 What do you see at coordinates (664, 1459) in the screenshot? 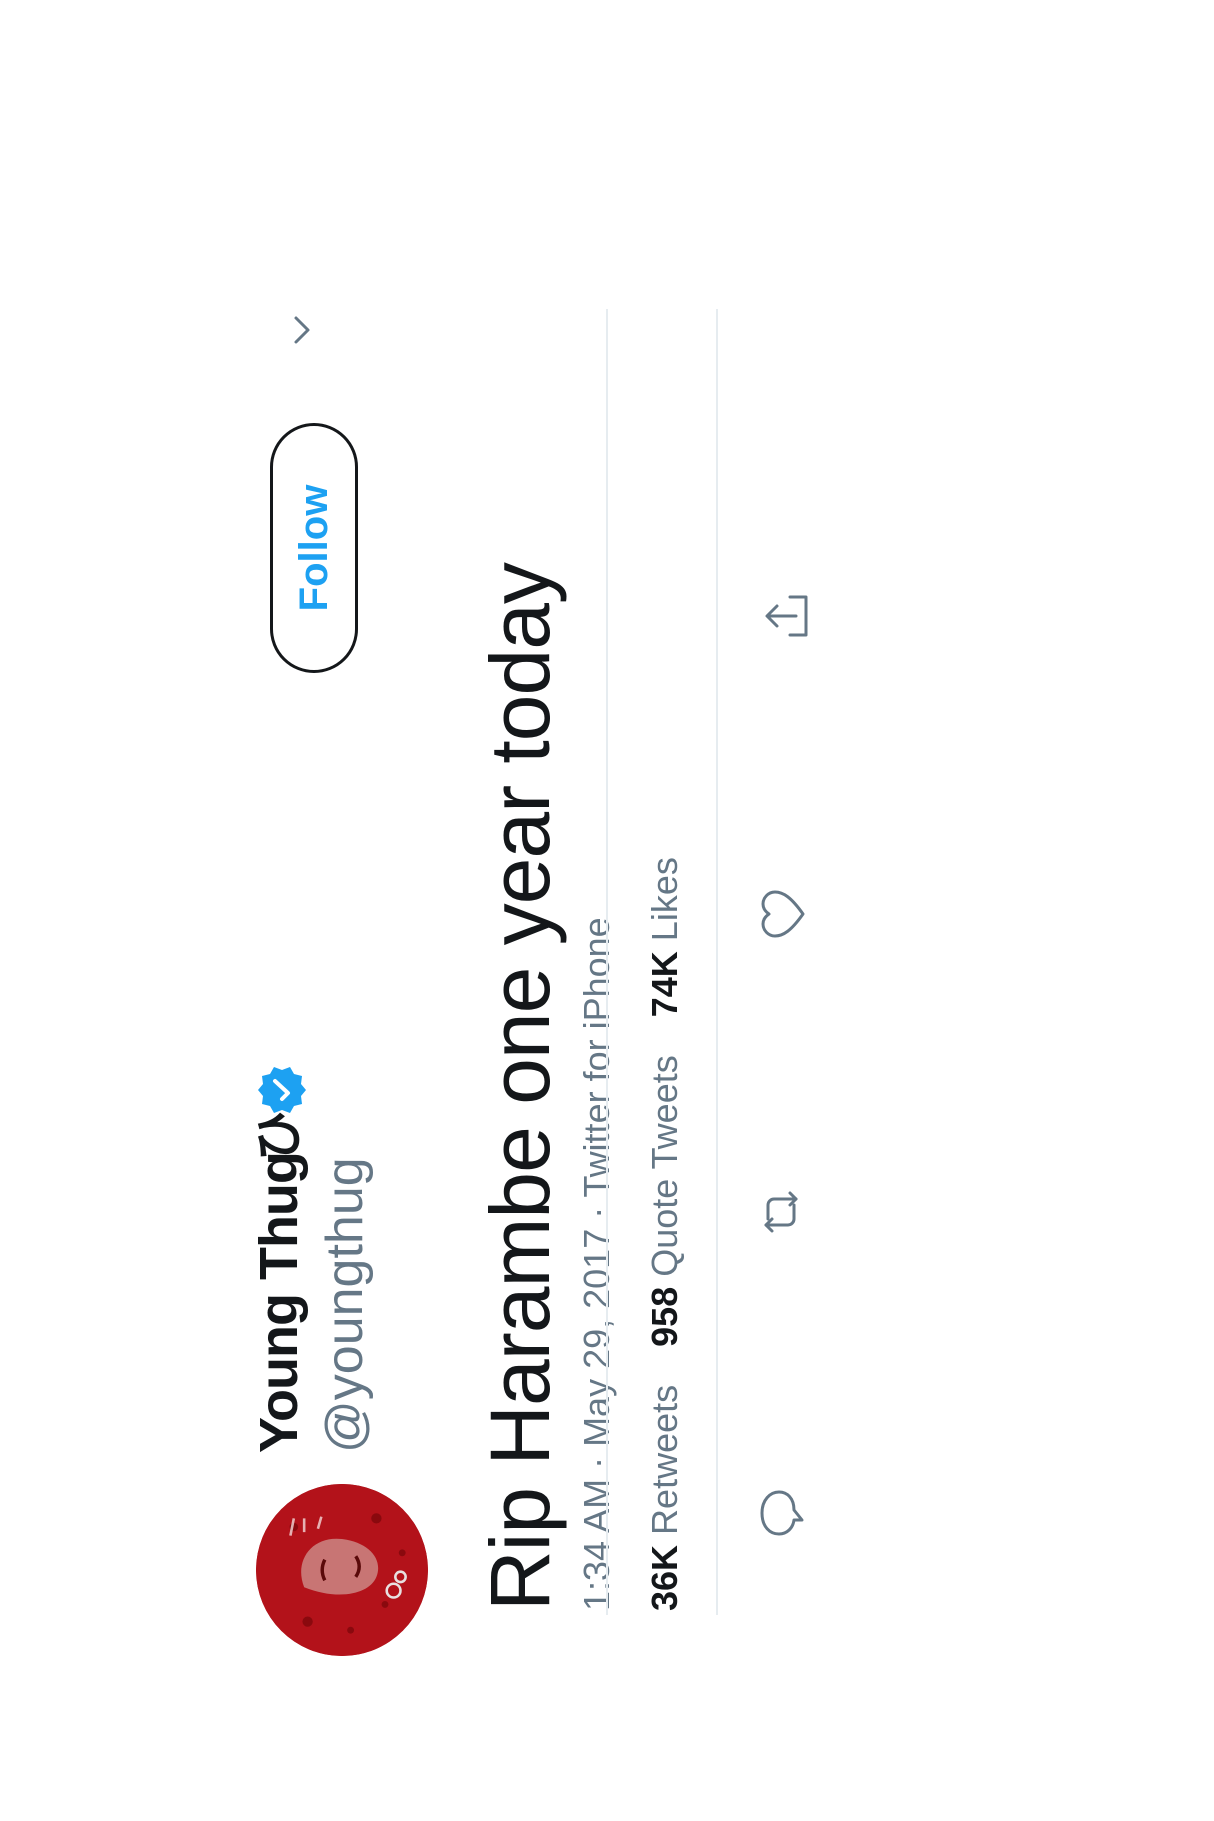
I see `retweets-label: Retweets` at bounding box center [664, 1459].